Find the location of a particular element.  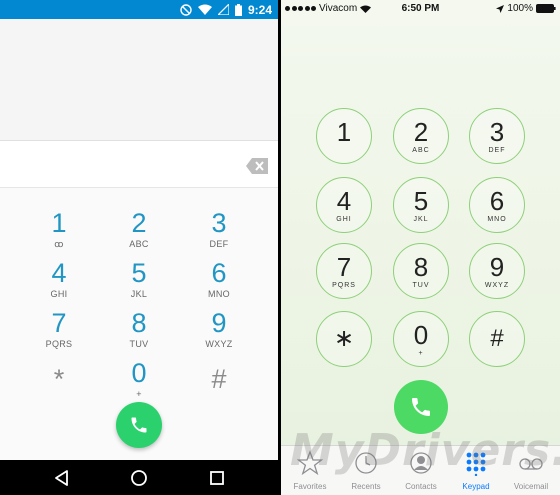

ios-key-star: ∗ is located at coordinates (344, 339).